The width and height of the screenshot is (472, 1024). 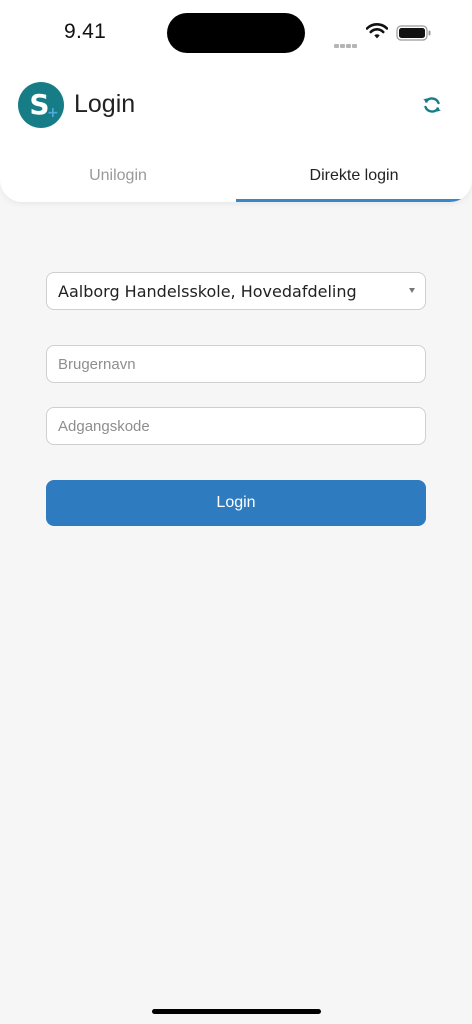 What do you see at coordinates (53, 113) in the screenshot?
I see `logo-plus: +` at bounding box center [53, 113].